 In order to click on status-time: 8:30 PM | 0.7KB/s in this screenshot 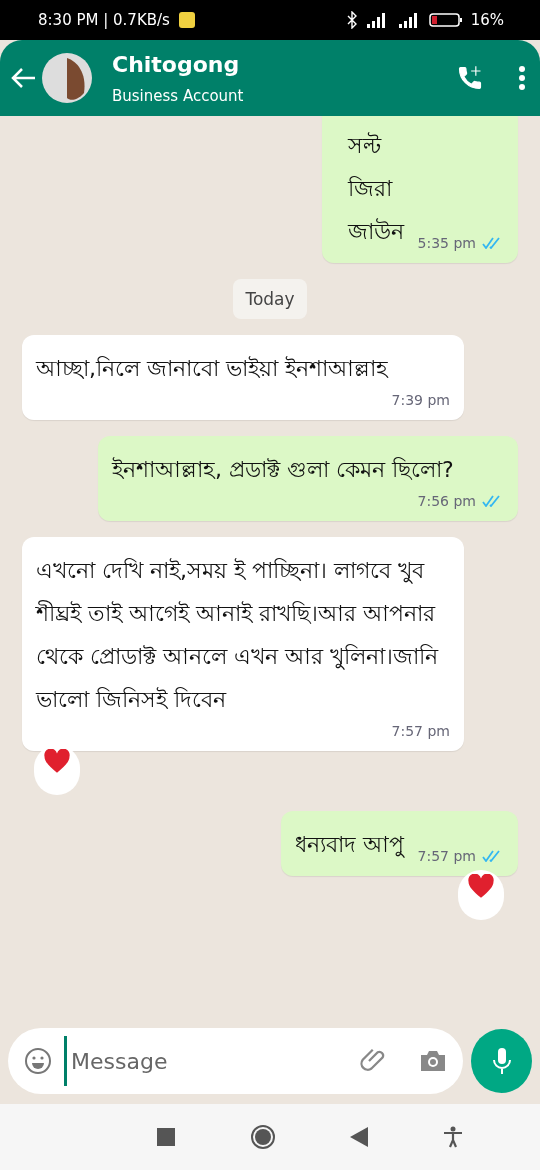, I will do `click(104, 20)`.